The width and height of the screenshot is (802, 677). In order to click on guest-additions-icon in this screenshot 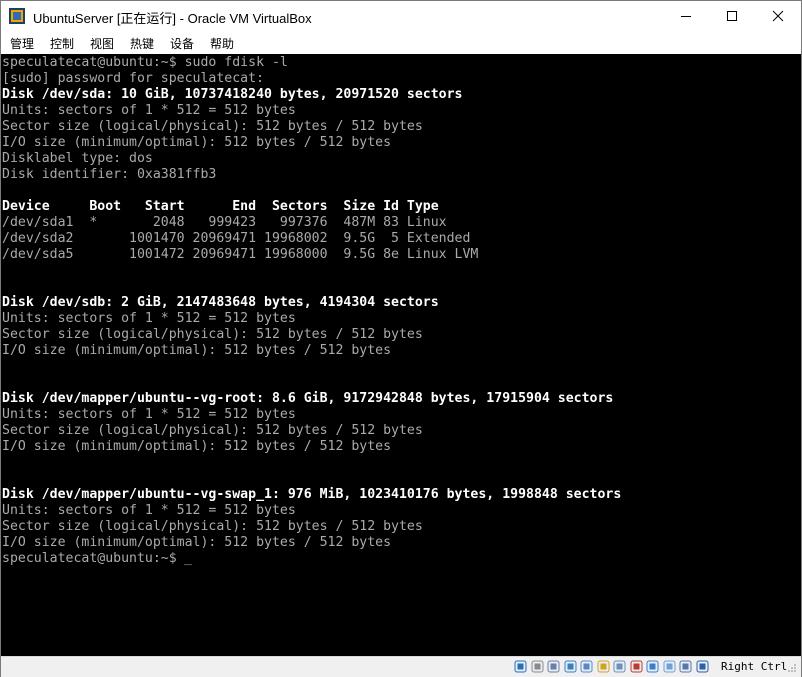, I will do `click(652, 666)`.